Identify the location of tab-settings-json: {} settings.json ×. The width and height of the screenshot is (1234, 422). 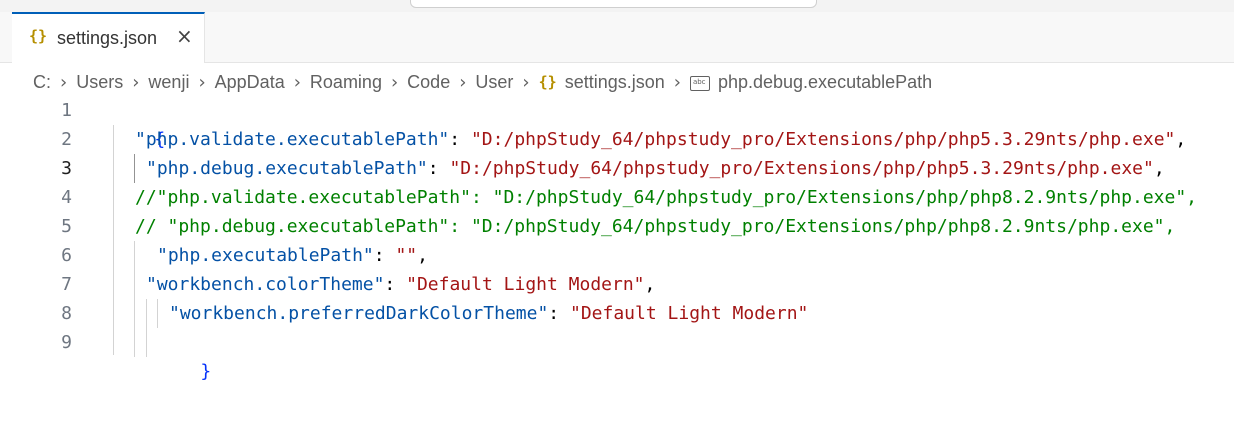
(108, 37).